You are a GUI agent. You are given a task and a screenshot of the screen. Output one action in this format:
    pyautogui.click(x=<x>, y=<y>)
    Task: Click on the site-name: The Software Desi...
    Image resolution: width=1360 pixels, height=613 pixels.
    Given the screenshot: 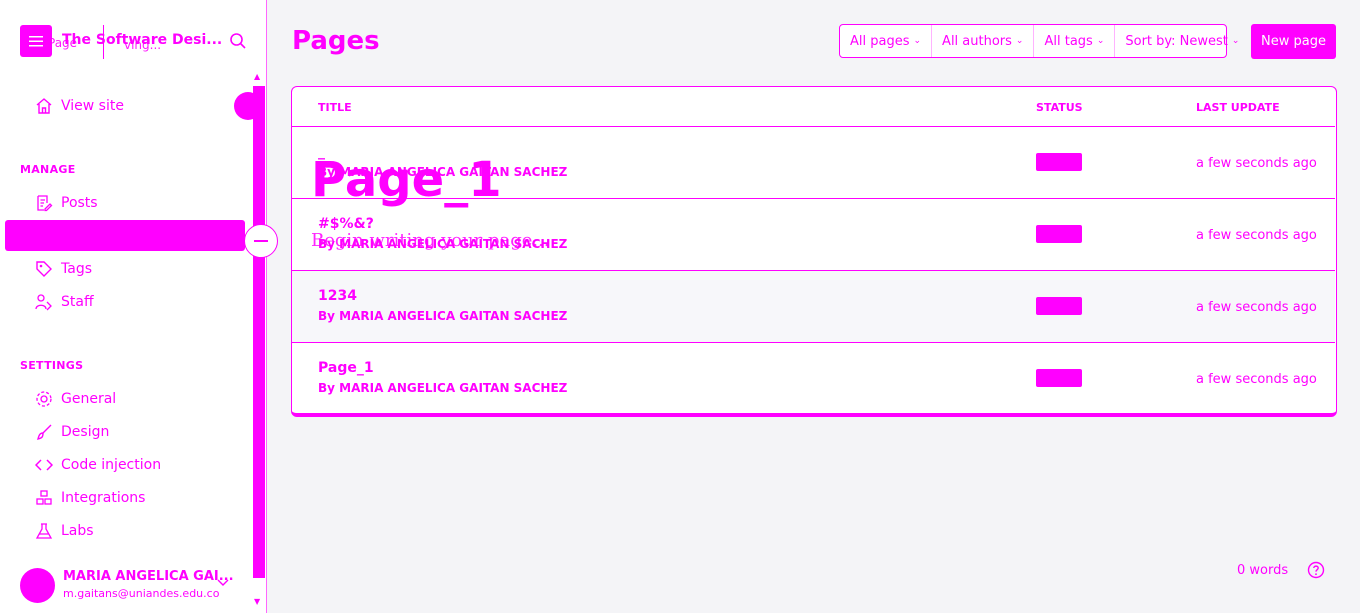 What is the action you would take?
    pyautogui.click(x=142, y=40)
    